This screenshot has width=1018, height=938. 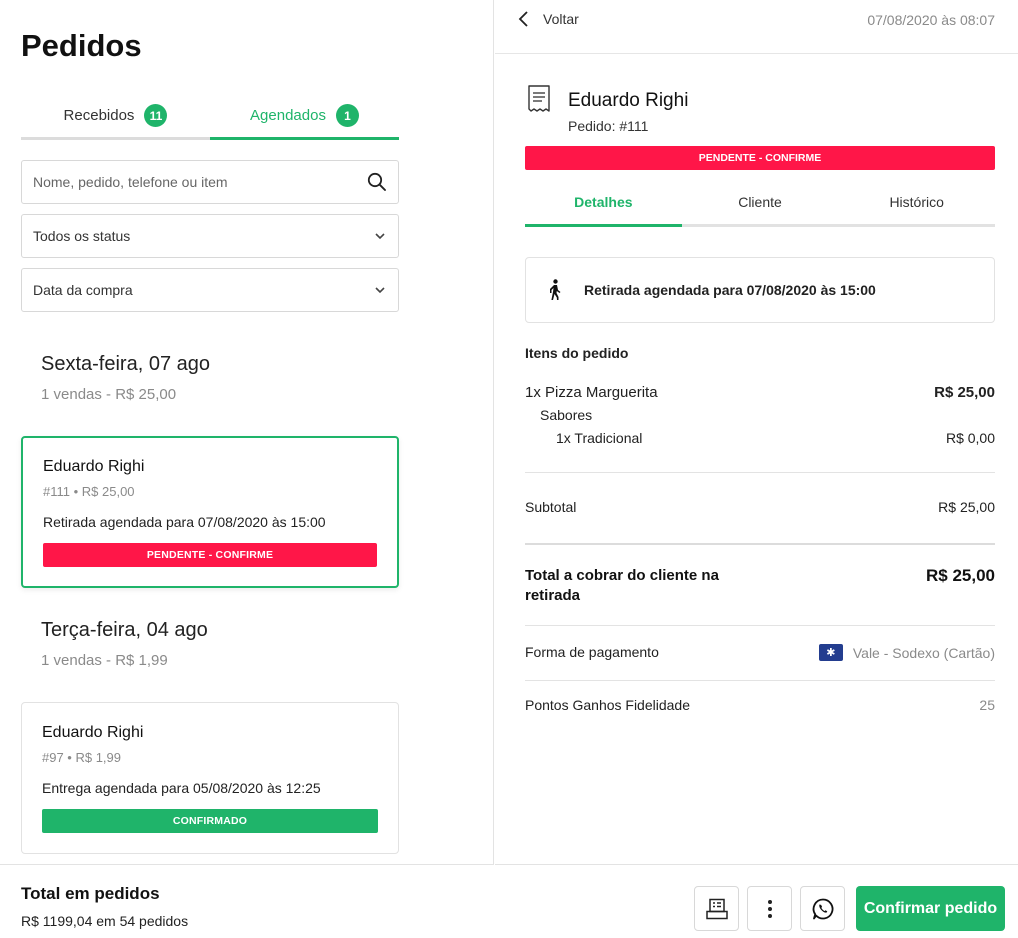 What do you see at coordinates (347, 115) in the screenshot?
I see `count-badge: 1` at bounding box center [347, 115].